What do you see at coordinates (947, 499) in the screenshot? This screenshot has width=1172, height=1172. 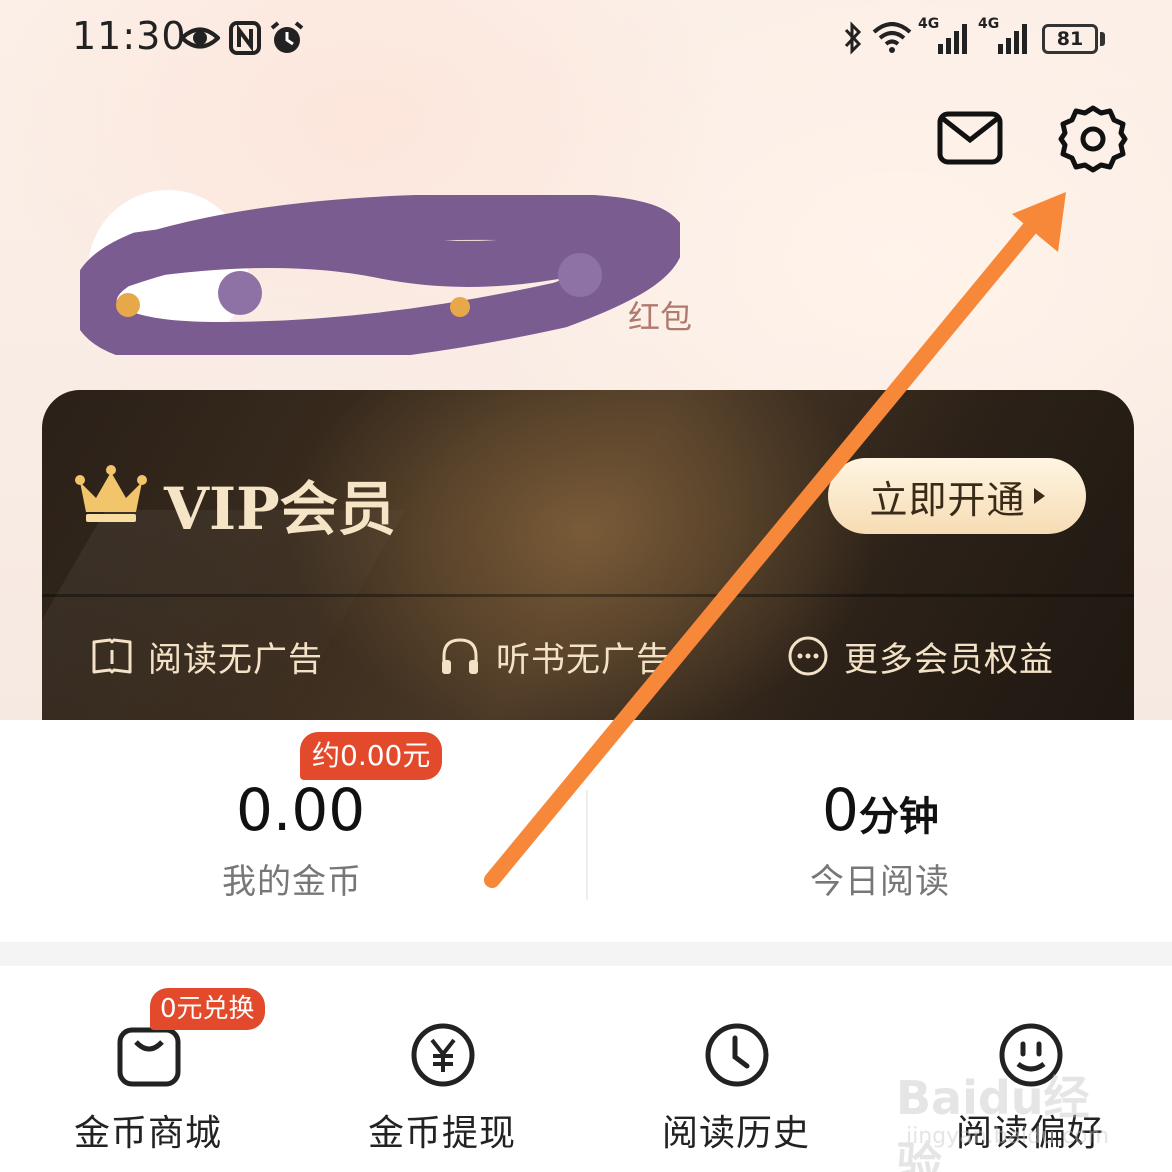 I see `activate-vip-label: 立即开通` at bounding box center [947, 499].